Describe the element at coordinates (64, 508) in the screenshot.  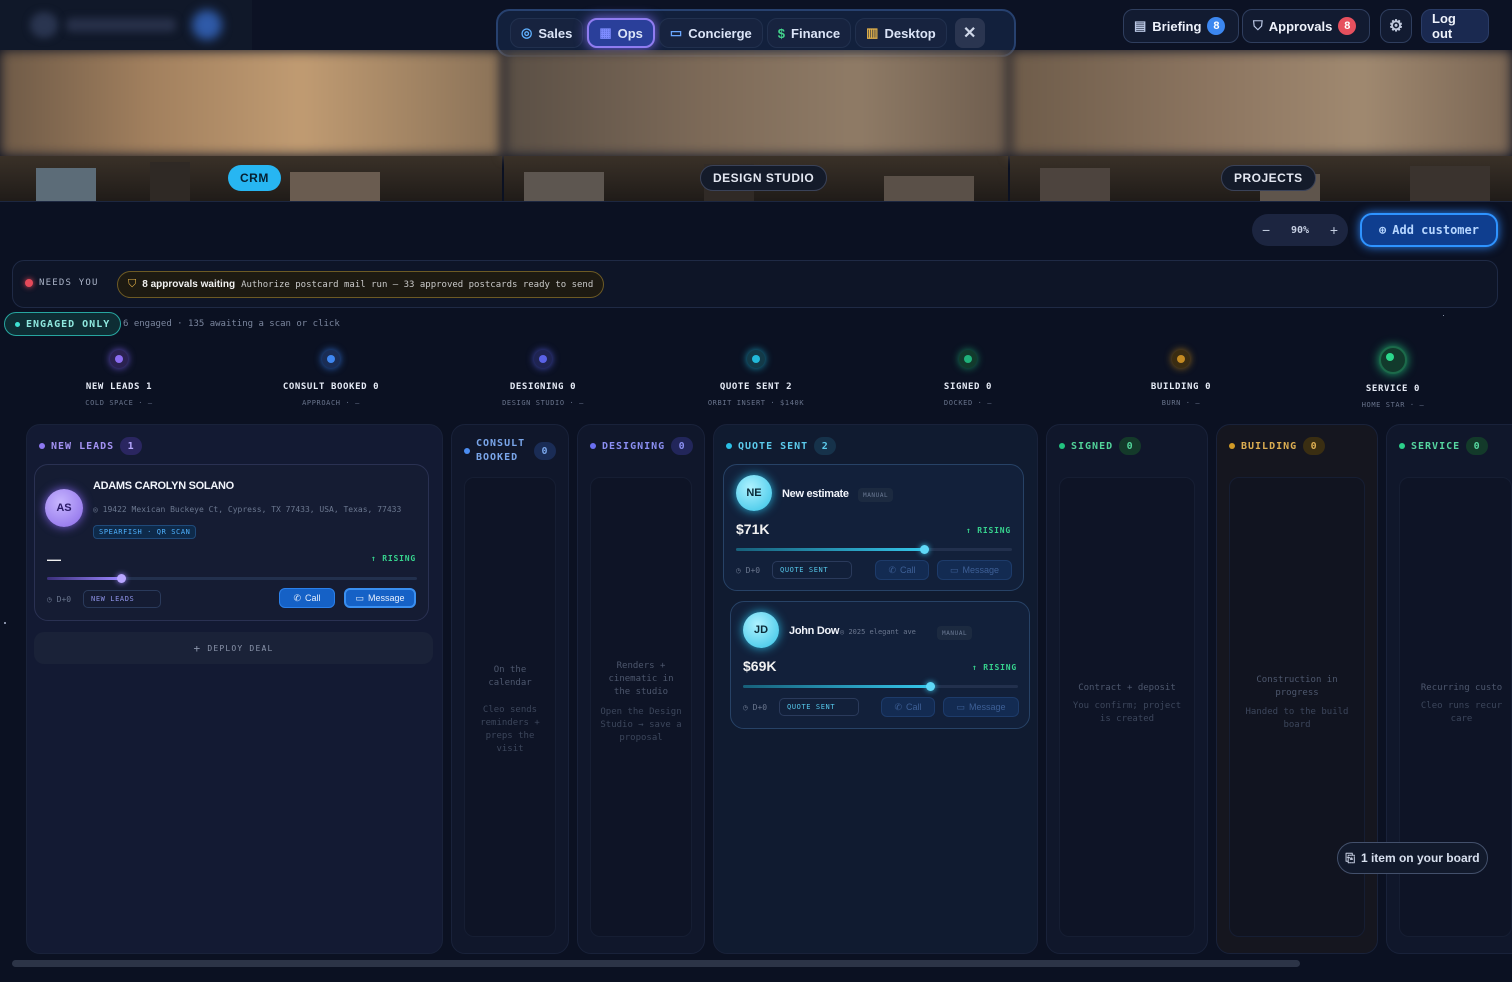
I see `avatar: AS` at that location.